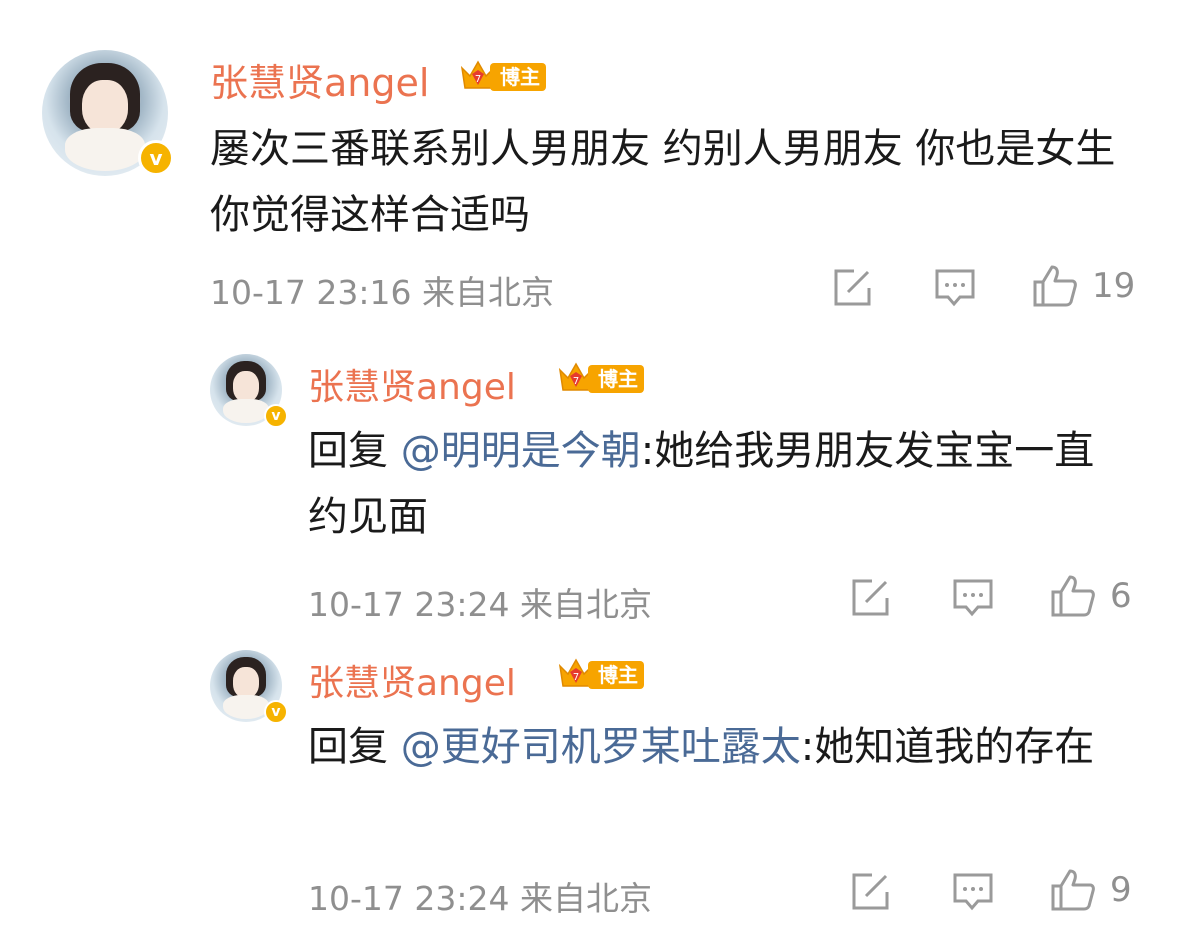 The width and height of the screenshot is (1179, 950). Describe the element at coordinates (601, 747) in the screenshot. I see `mention-link: @更好司机罗某吐露太` at that location.